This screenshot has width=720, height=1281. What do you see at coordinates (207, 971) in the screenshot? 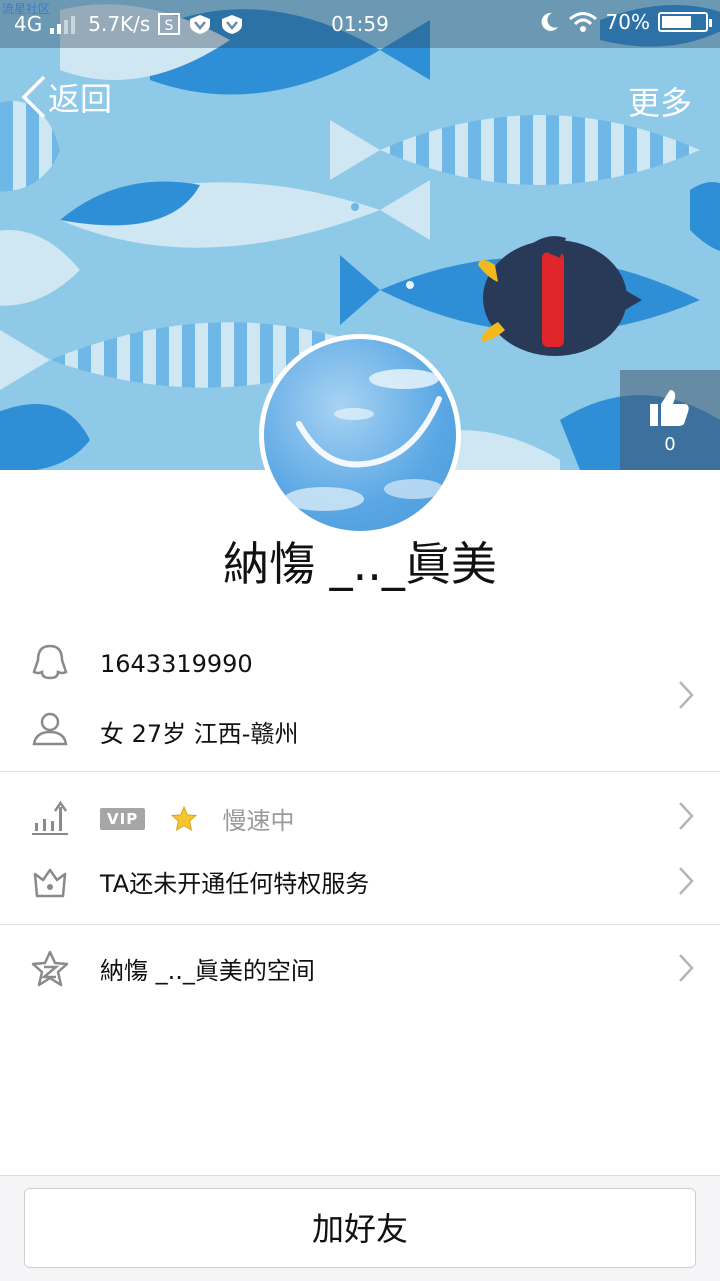
I see `qzone-text: 納慯 _.._眞美的空间` at bounding box center [207, 971].